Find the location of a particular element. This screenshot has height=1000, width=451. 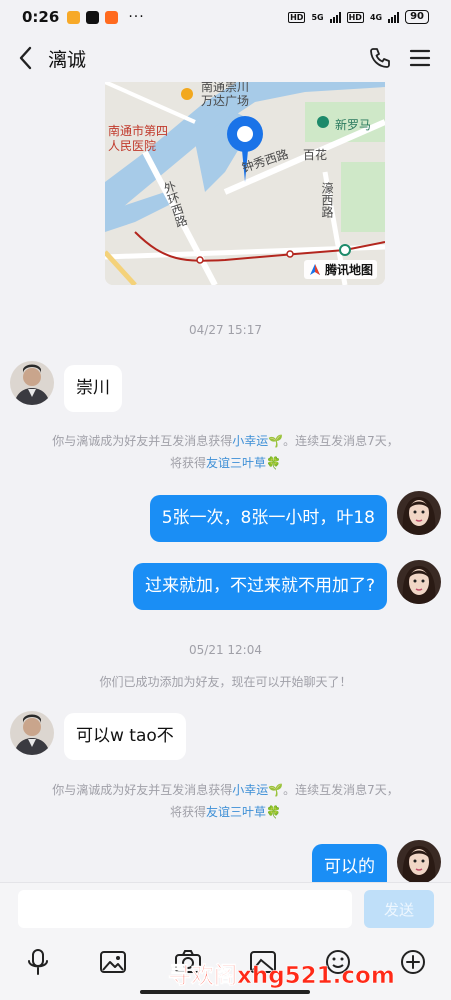

tiktok-icon is located at coordinates (93, 17).